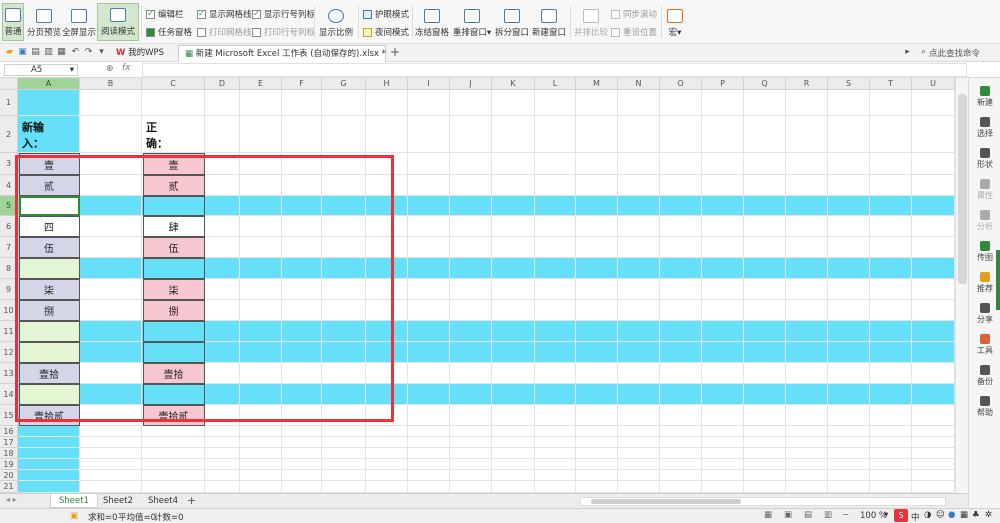  I want to click on ime-chinese-icon: 中, so click(915, 517).